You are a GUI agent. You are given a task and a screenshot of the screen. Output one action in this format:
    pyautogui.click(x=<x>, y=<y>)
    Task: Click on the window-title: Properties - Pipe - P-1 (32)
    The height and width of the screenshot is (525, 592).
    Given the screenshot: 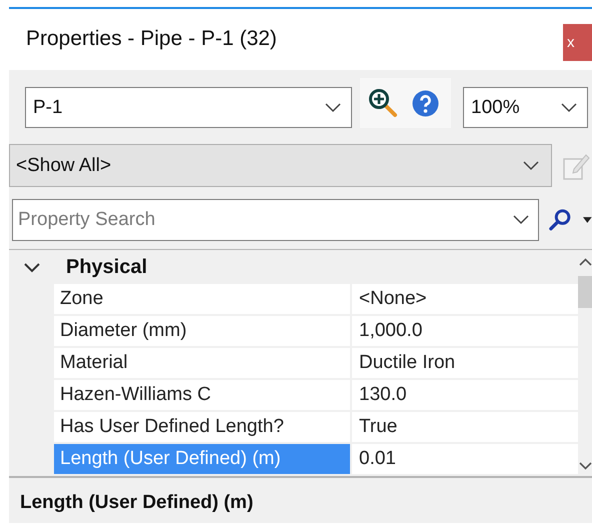 What is the action you would take?
    pyautogui.click(x=151, y=38)
    